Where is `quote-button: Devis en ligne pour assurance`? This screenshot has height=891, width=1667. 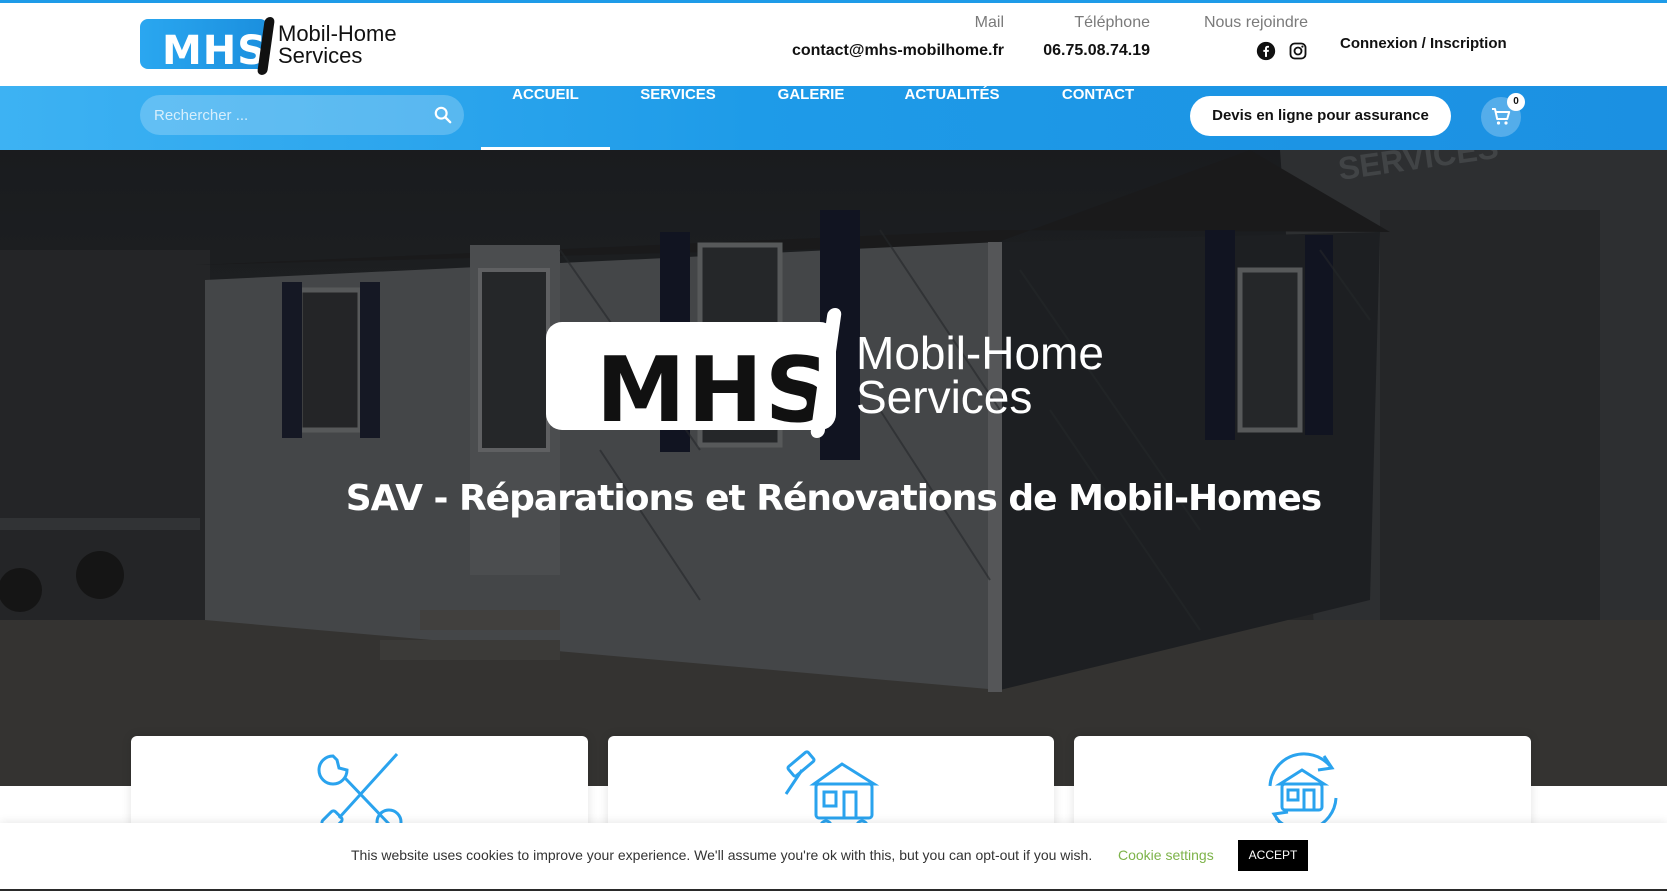
quote-button: Devis en ligne pour assurance is located at coordinates (1320, 116).